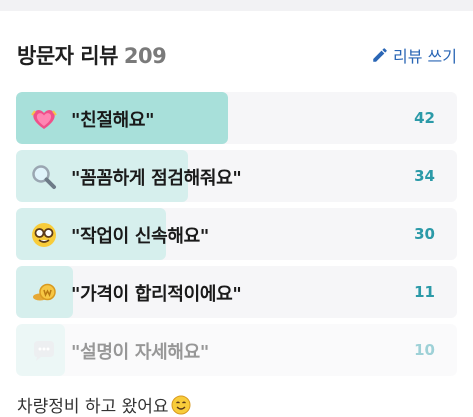 The height and width of the screenshot is (417, 473). Describe the element at coordinates (93, 407) in the screenshot. I see `review-snippet-text: 차량정비 하고 왔어요` at that location.